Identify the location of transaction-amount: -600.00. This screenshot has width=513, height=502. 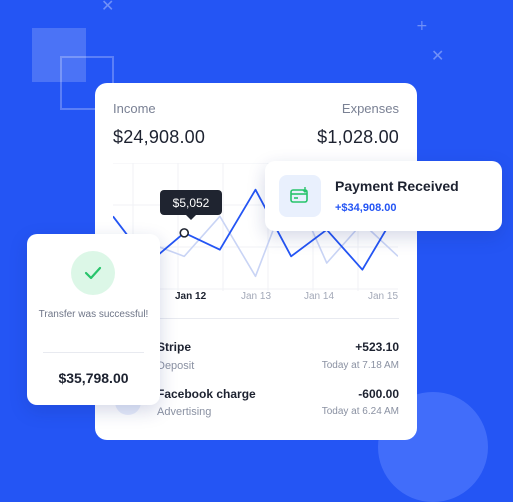
(378, 394).